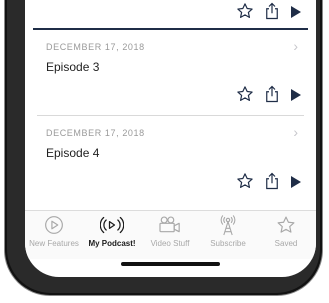 The width and height of the screenshot is (329, 303). What do you see at coordinates (170, 243) in the screenshot?
I see `tab-label: Video Stuff` at bounding box center [170, 243].